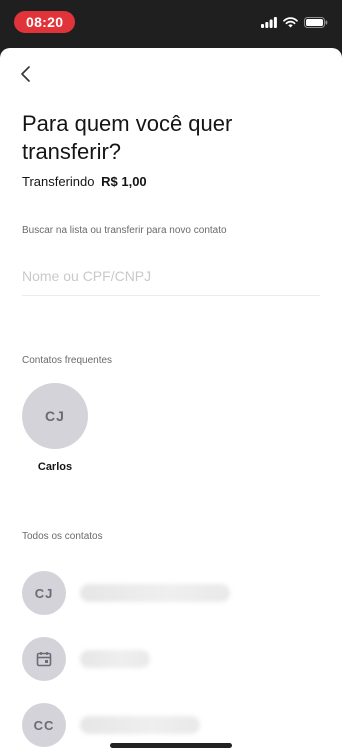 The image size is (342, 756). Describe the element at coordinates (171, 745) in the screenshot. I see `home-indicator` at that location.